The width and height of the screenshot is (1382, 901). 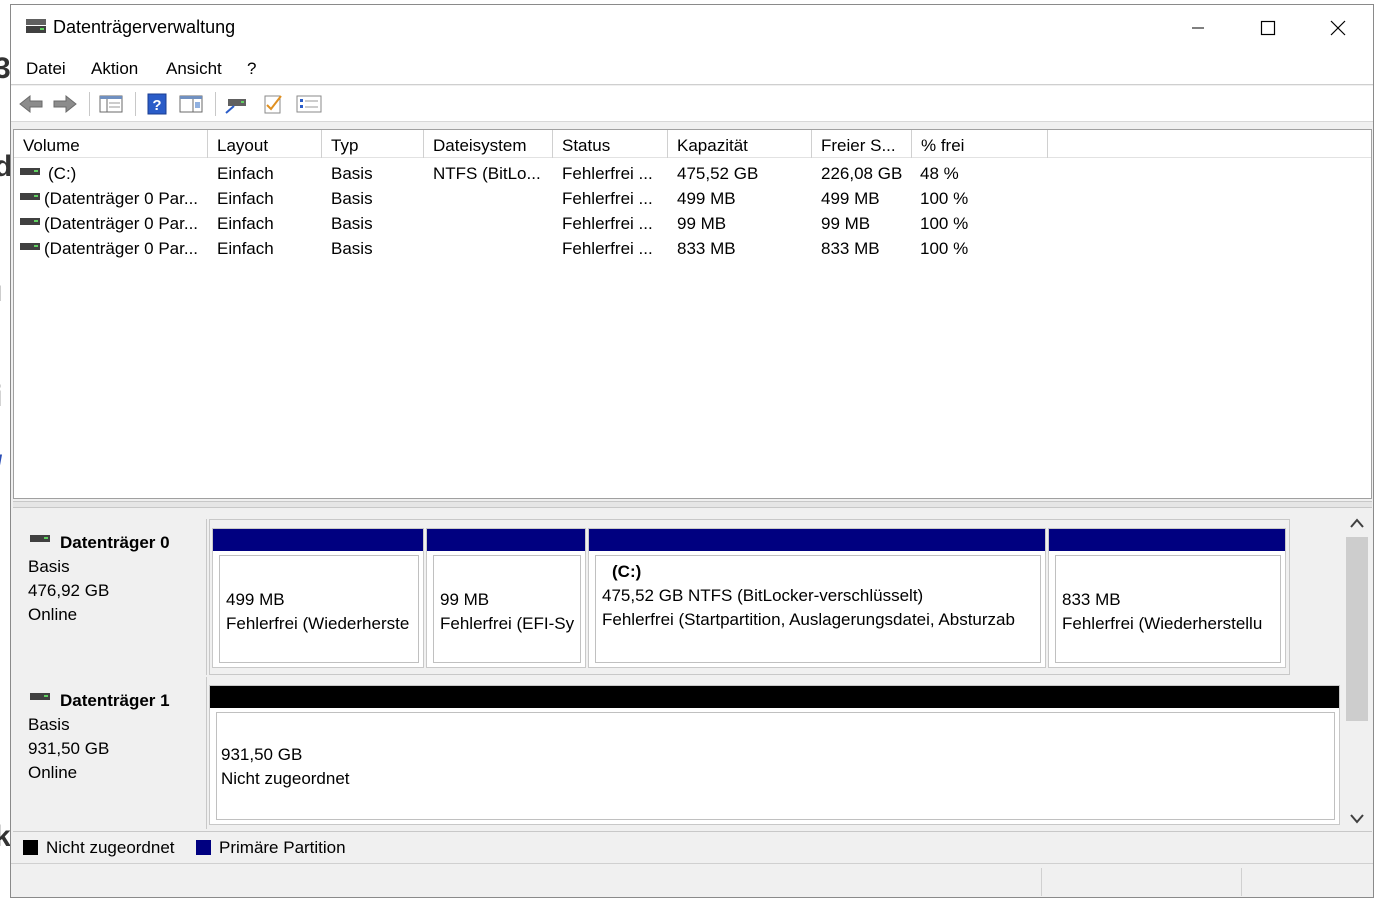 I want to click on forward-button, so click(x=65, y=104).